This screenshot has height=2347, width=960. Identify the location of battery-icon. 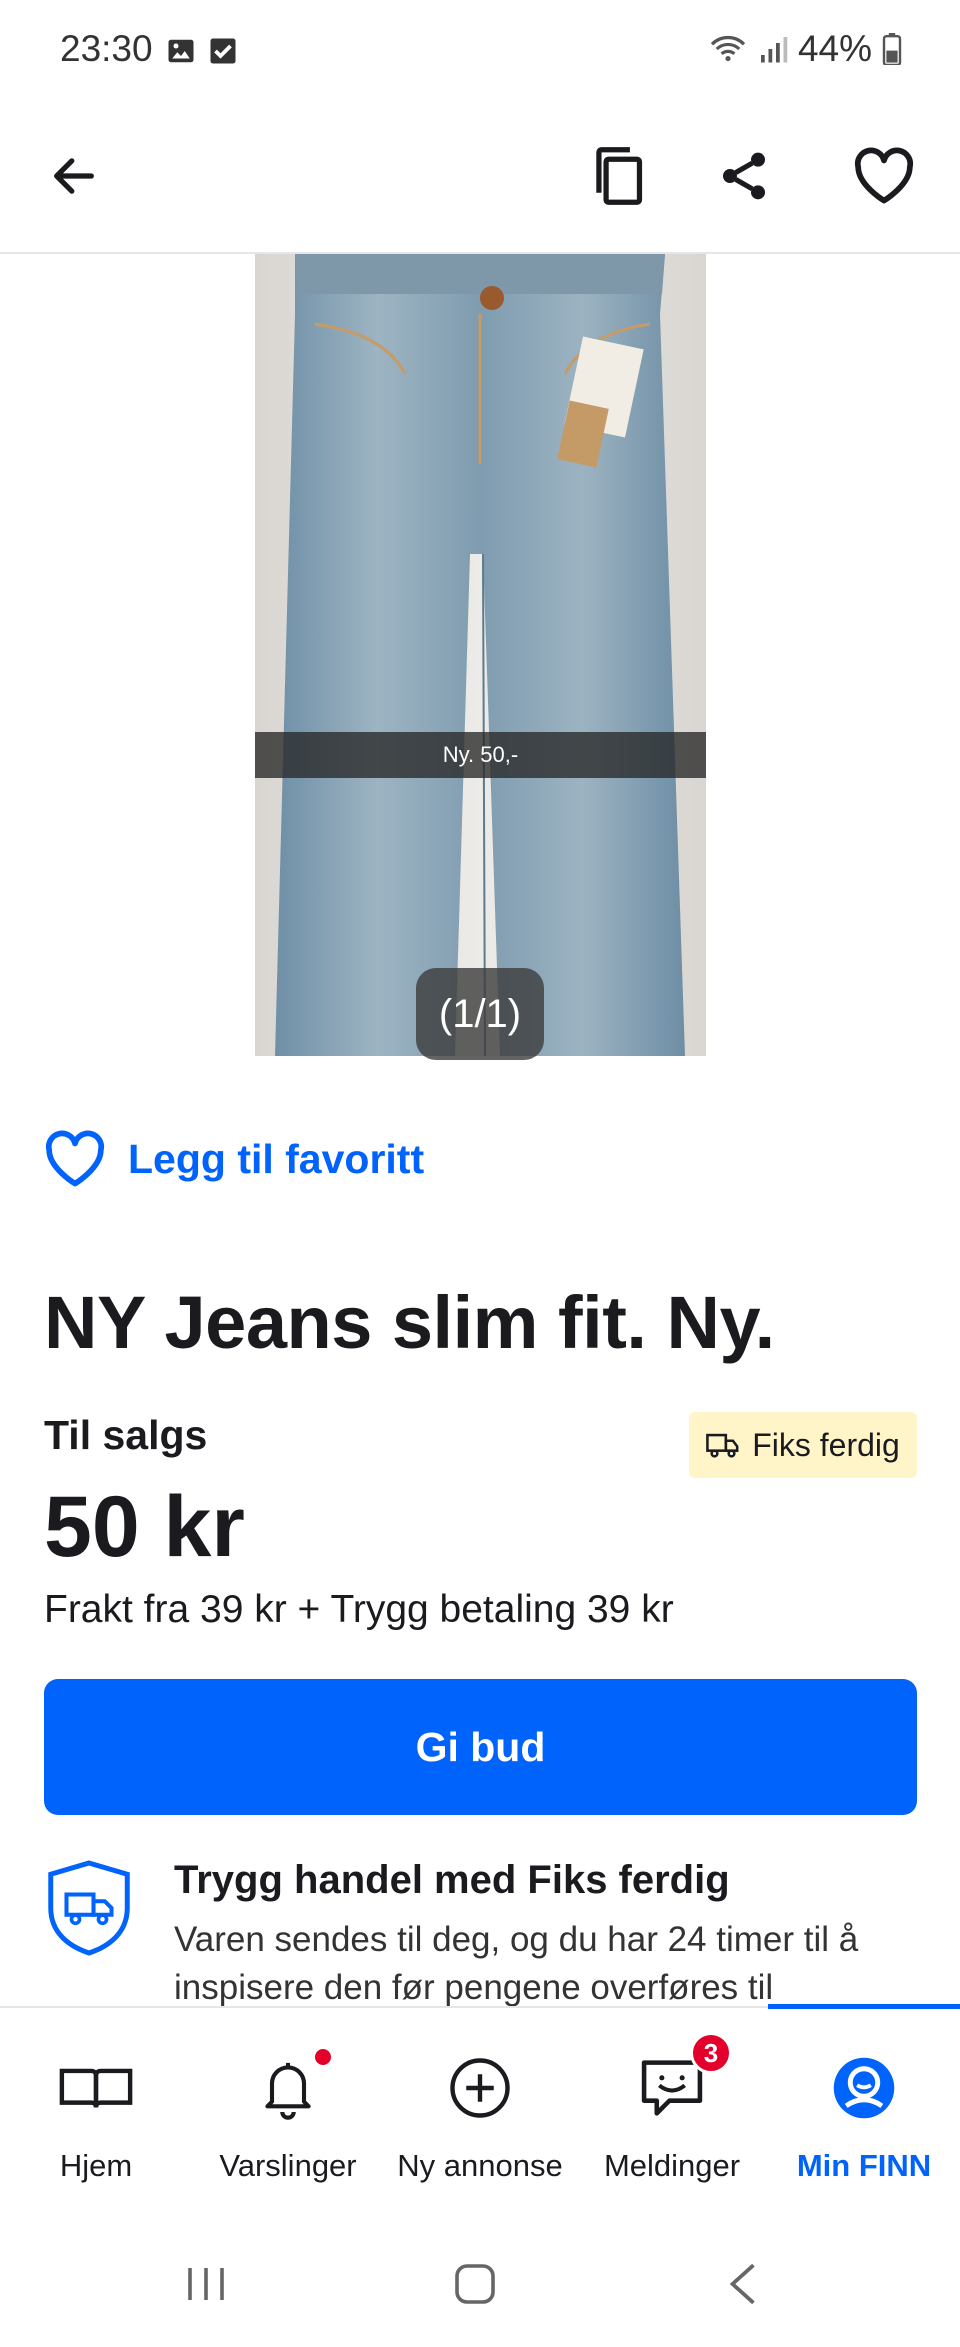
(892, 49).